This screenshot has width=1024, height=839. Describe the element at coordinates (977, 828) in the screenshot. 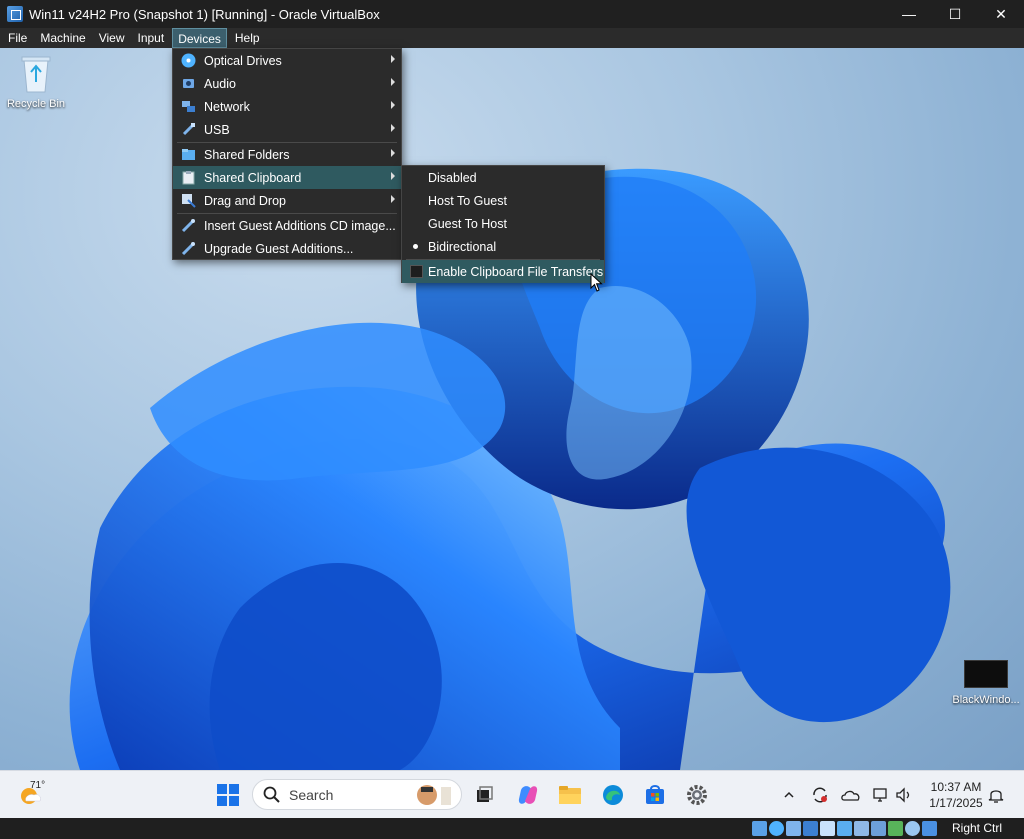

I see `host-key-label: Right Ctrl` at that location.